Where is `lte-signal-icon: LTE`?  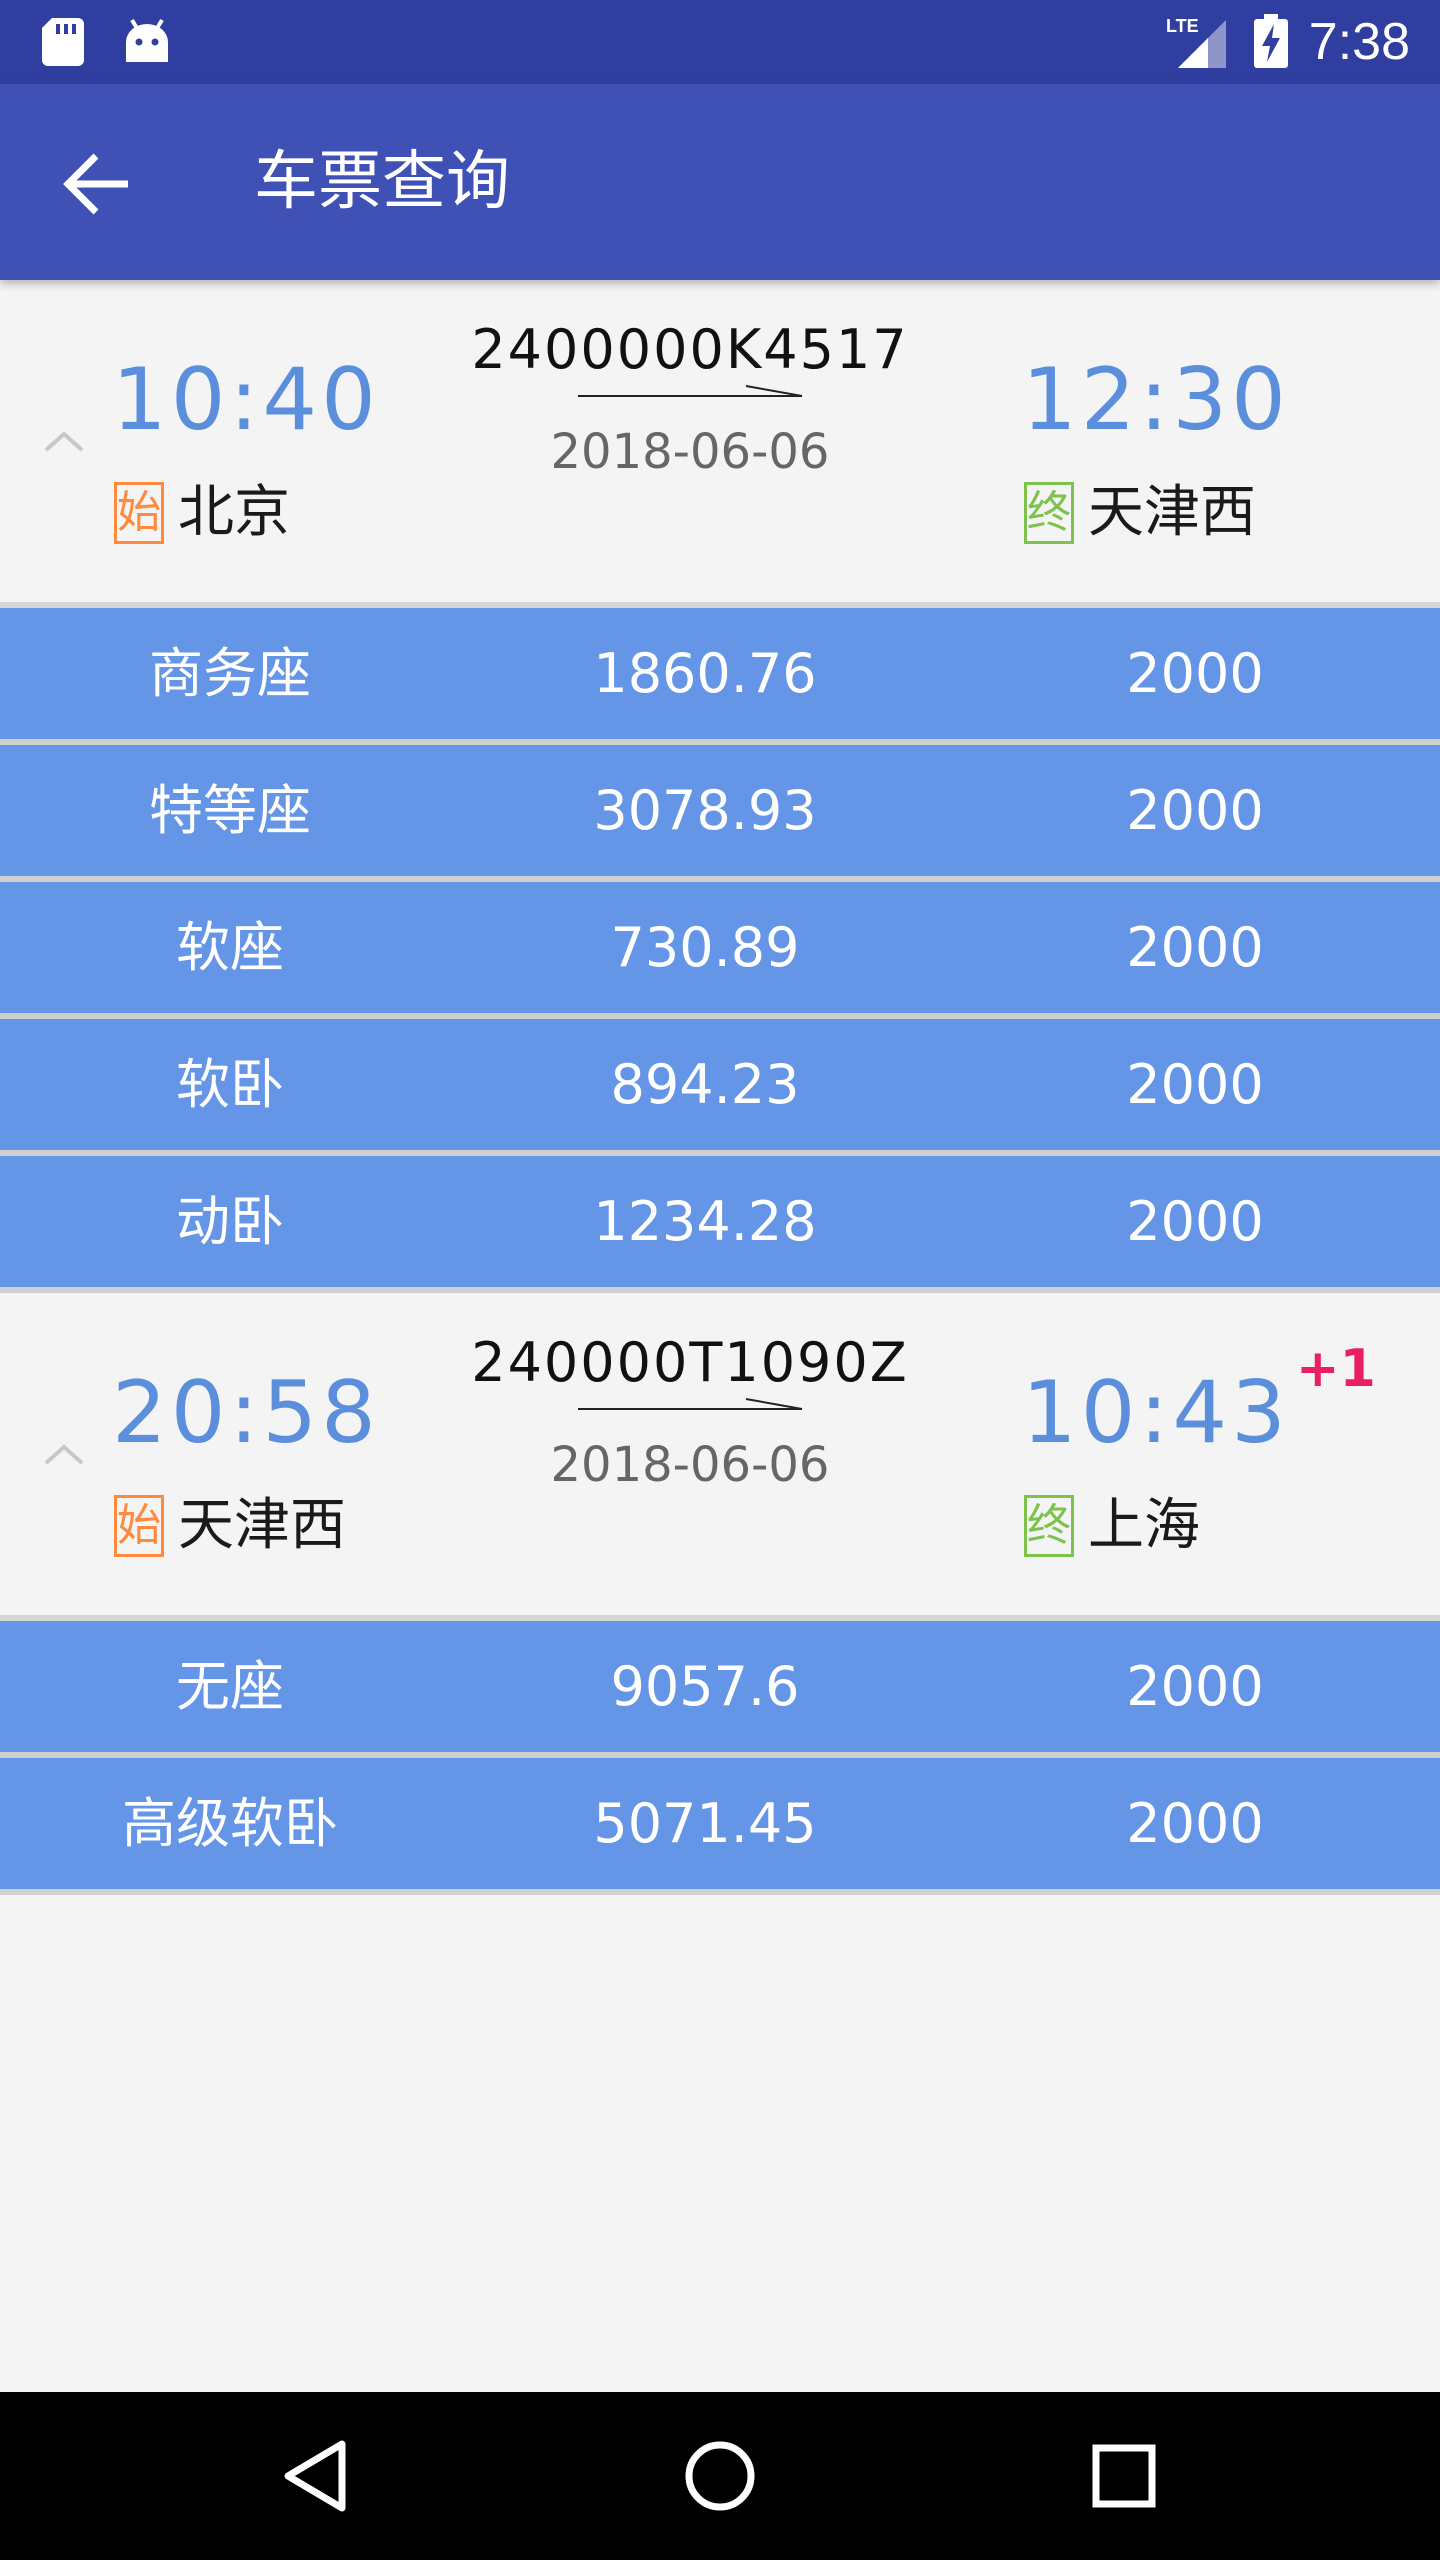
lte-signal-icon: LTE is located at coordinates (1196, 42).